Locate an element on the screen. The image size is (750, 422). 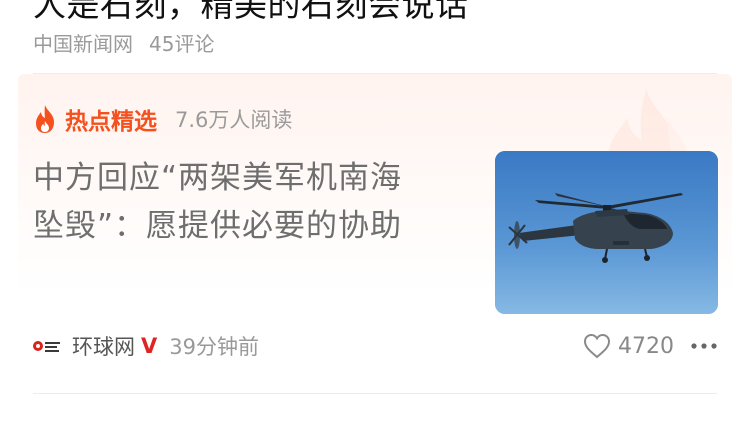
heart-icon is located at coordinates (597, 346).